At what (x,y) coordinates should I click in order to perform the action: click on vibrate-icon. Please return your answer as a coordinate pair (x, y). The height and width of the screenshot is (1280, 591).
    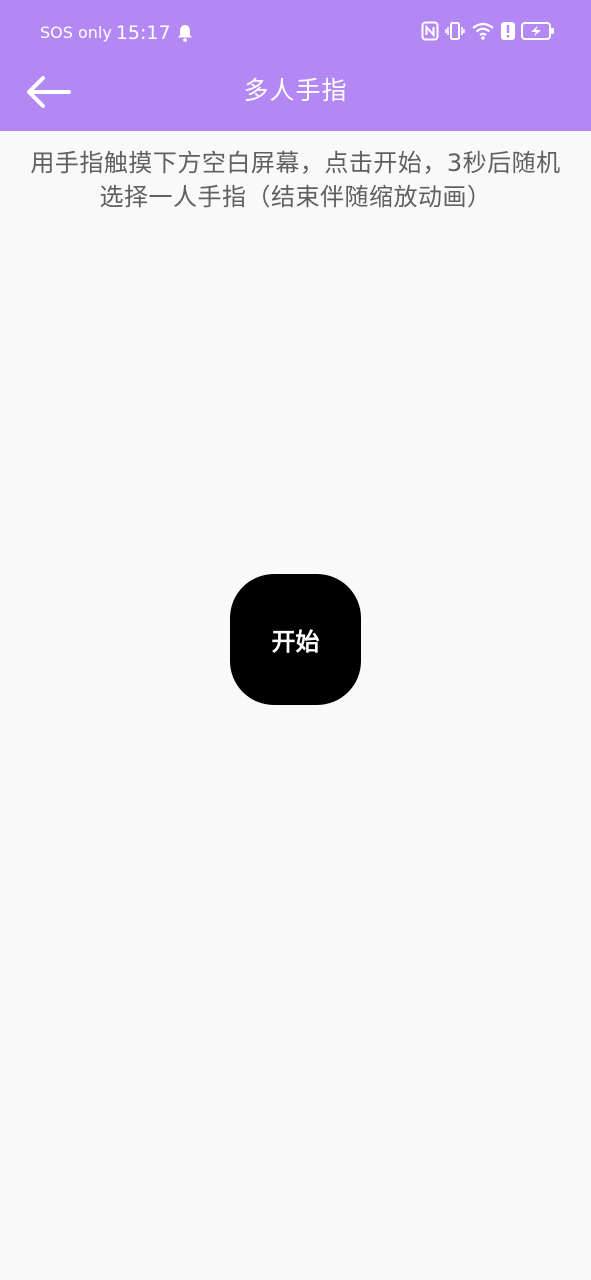
    Looking at the image, I should click on (455, 33).